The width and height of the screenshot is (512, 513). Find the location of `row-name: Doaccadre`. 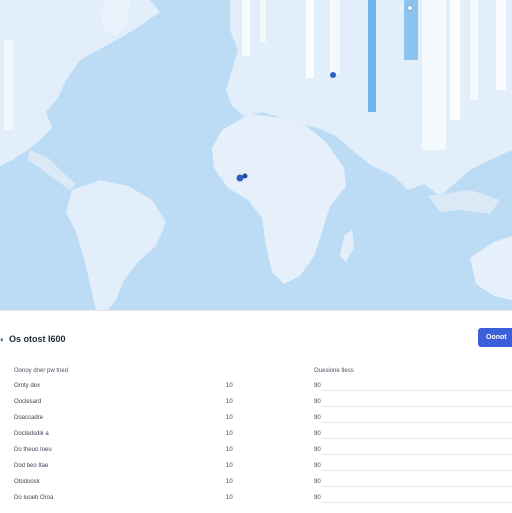

row-name: Doaccadre is located at coordinates (29, 418).